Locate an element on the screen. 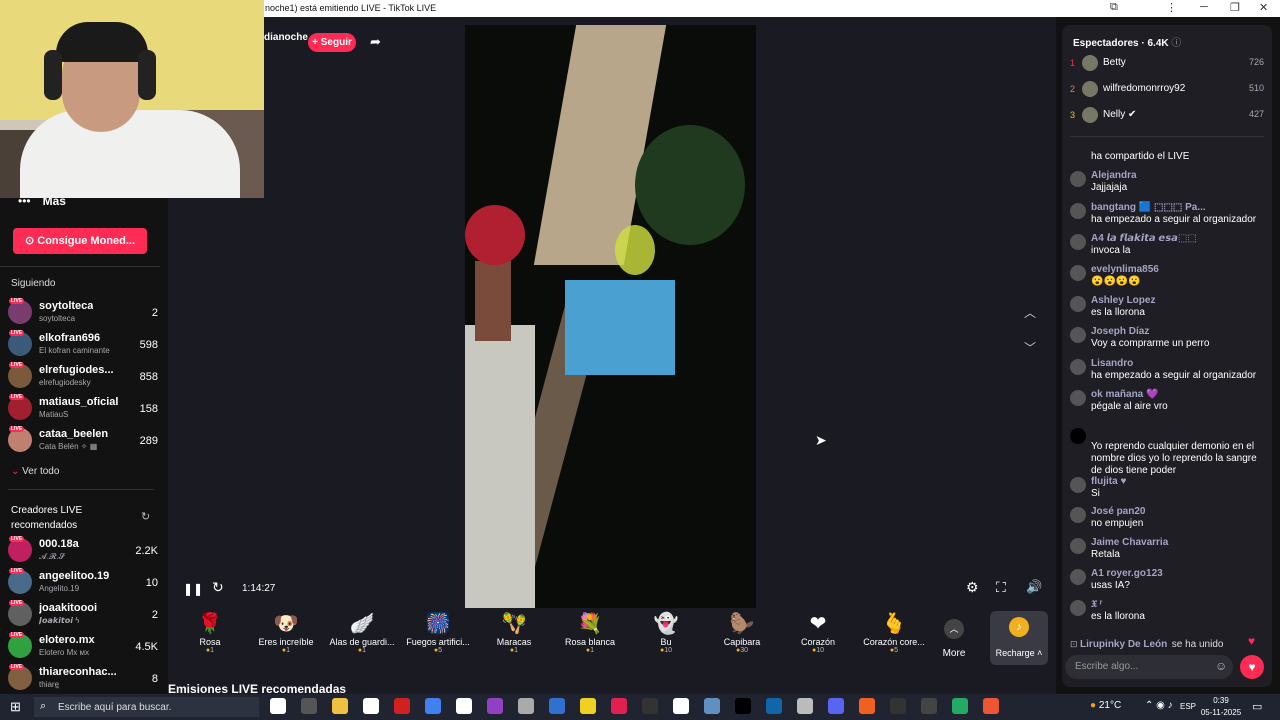  chat-username: Joseph Díaz is located at coordinates (1120, 331).